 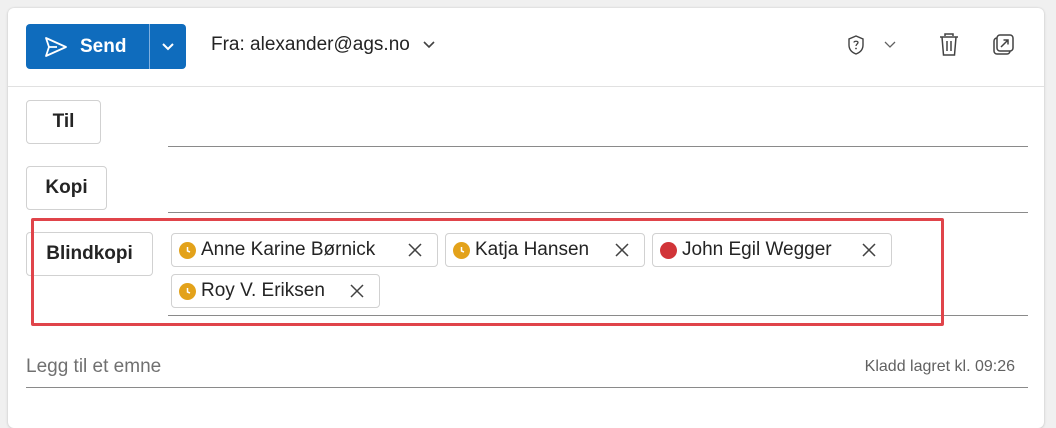 I want to click on cc-button: Kopi, so click(x=66, y=188).